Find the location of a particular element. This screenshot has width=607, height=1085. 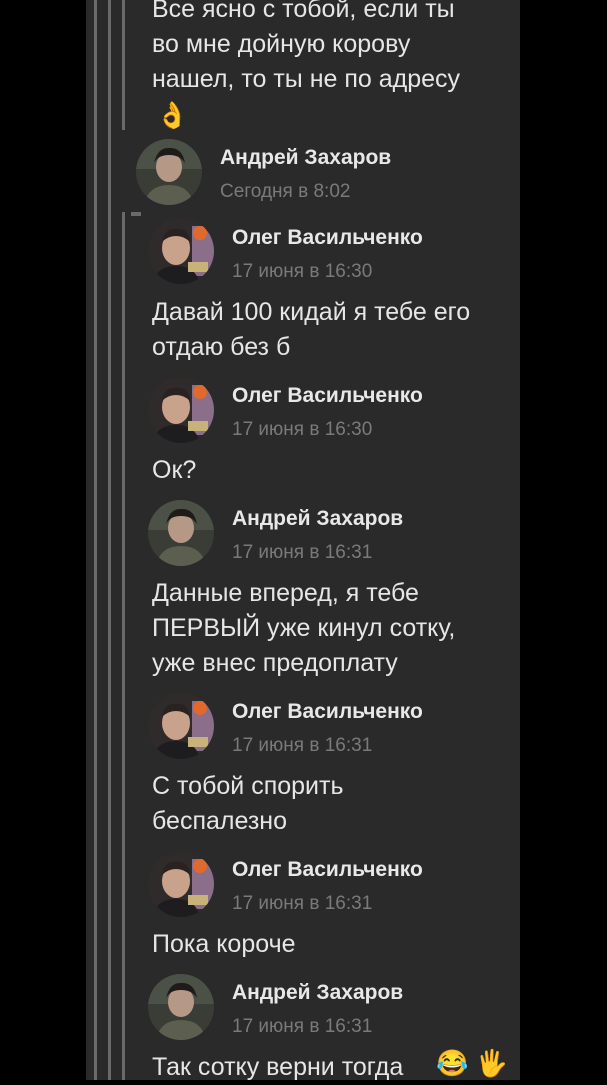

ok-hand-emoji: 👌 is located at coordinates (172, 115).